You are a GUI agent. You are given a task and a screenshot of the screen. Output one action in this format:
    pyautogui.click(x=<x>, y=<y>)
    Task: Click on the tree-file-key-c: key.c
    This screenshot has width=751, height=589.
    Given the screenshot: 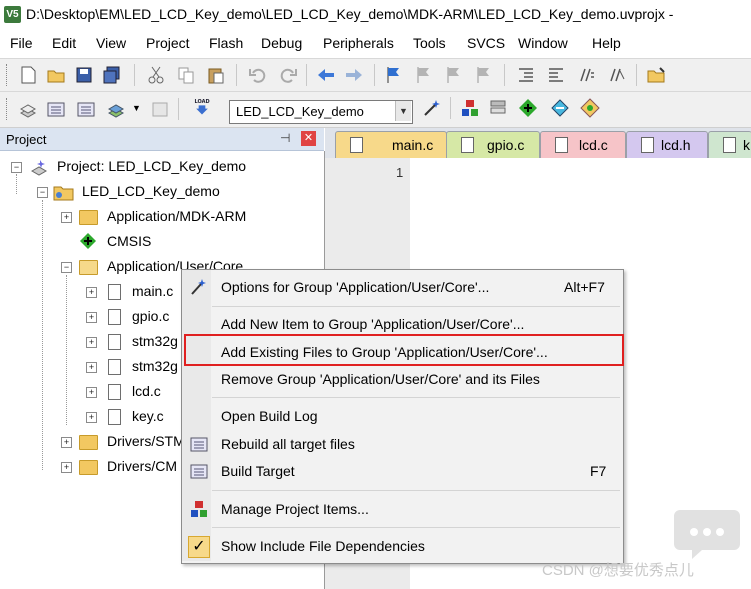 What is the action you would take?
    pyautogui.click(x=148, y=416)
    